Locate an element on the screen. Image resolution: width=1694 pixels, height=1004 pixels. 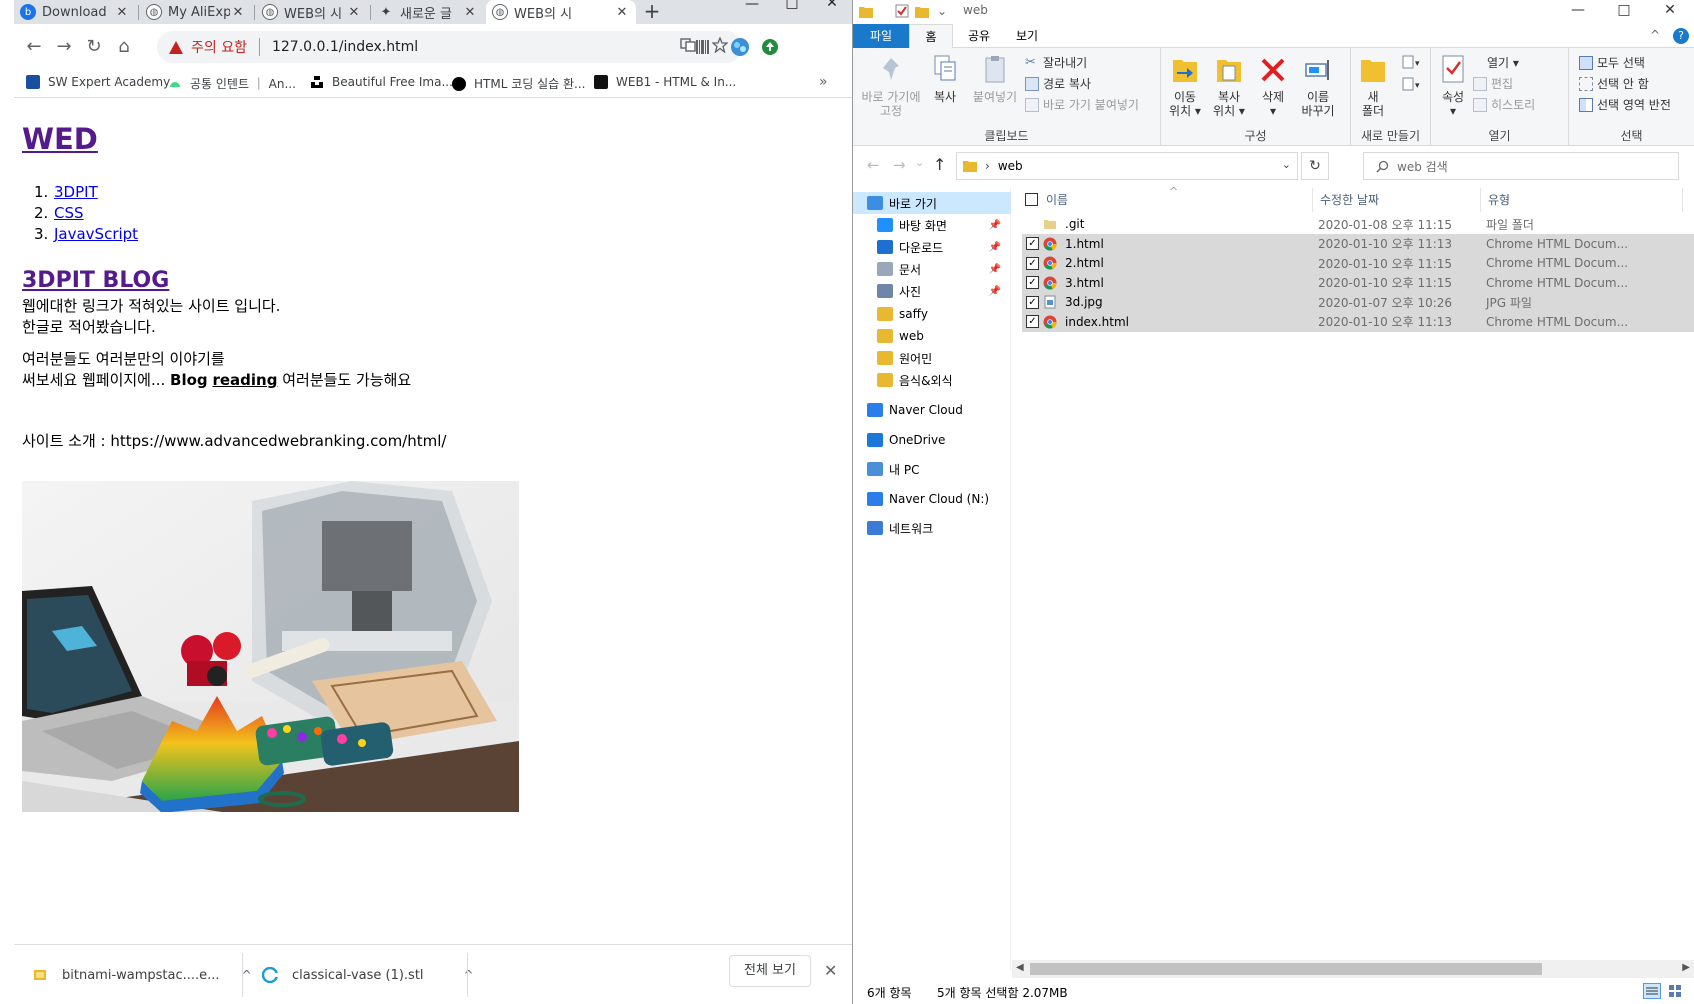
forward-button: → is located at coordinates (64, 48).